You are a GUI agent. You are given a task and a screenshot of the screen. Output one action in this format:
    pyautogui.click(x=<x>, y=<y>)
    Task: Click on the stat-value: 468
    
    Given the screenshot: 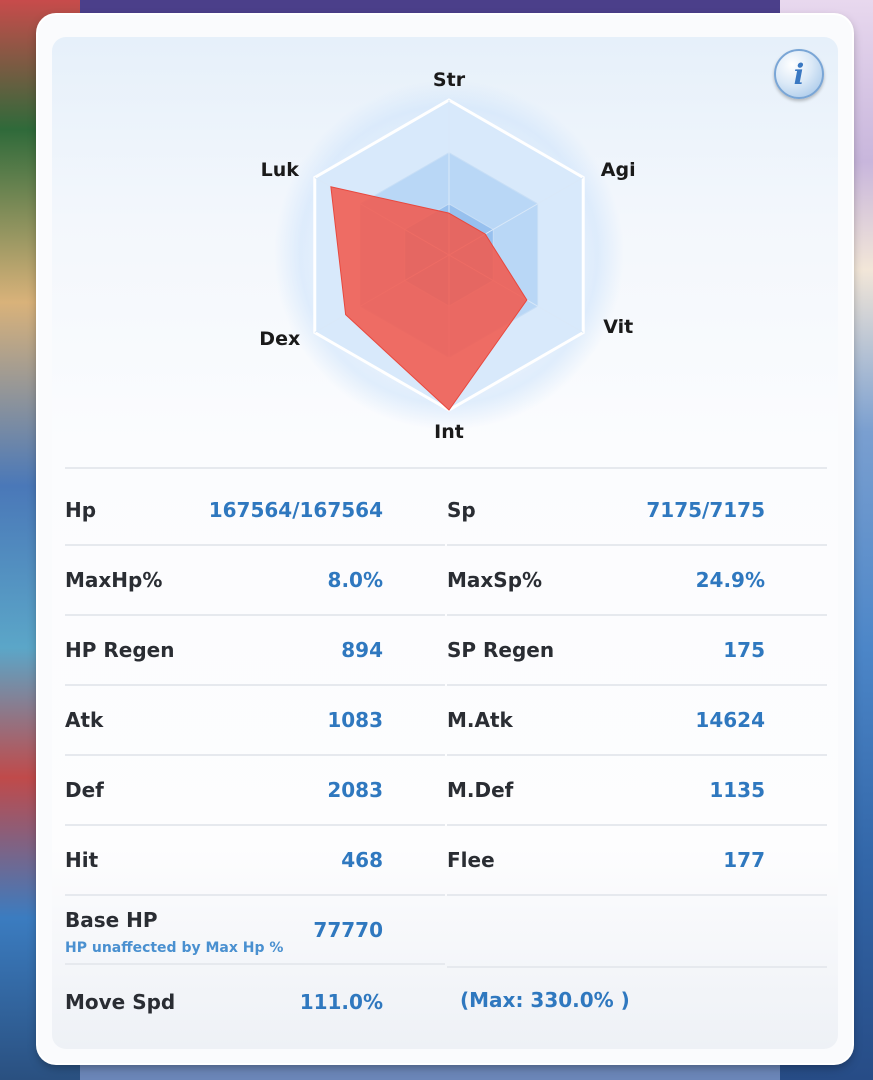 What is the action you would take?
    pyautogui.click(x=362, y=860)
    